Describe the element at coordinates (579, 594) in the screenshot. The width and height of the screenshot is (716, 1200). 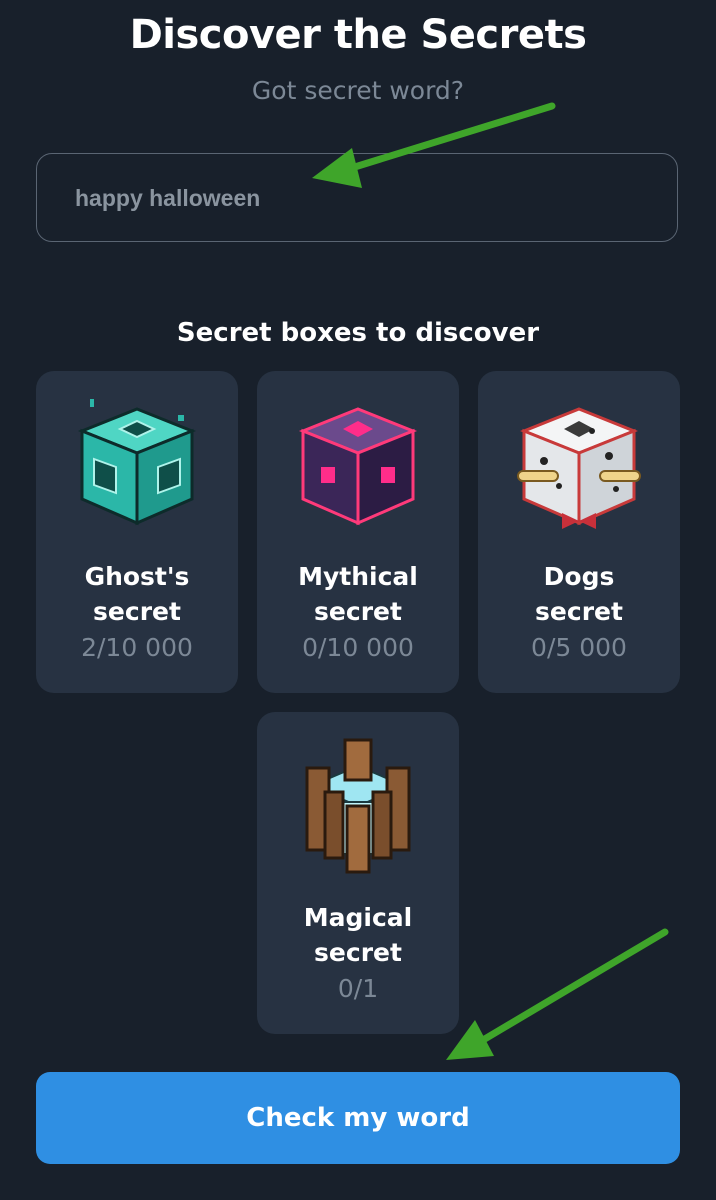
I see `box-name: Dogs secret` at that location.